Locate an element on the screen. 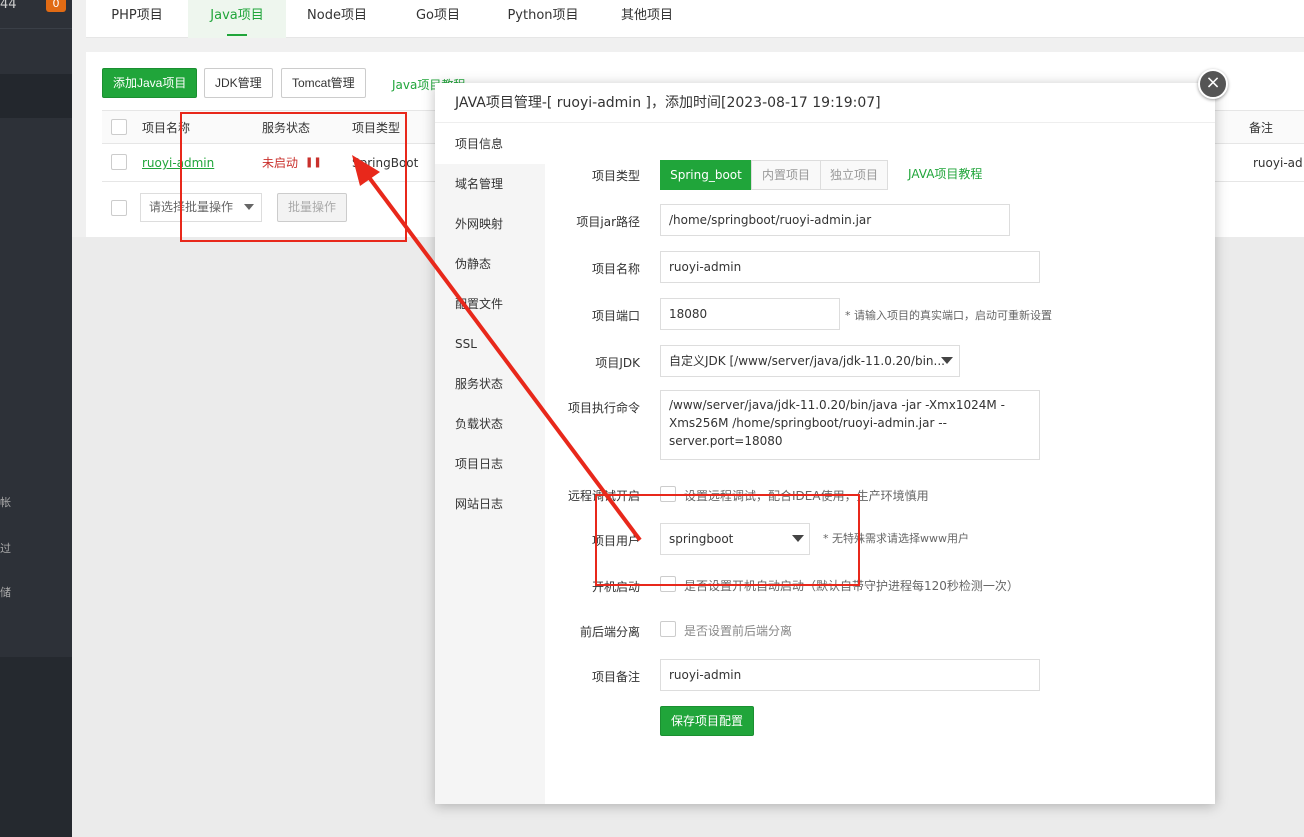  project-name-label: 项目名称 is located at coordinates (615, 269).